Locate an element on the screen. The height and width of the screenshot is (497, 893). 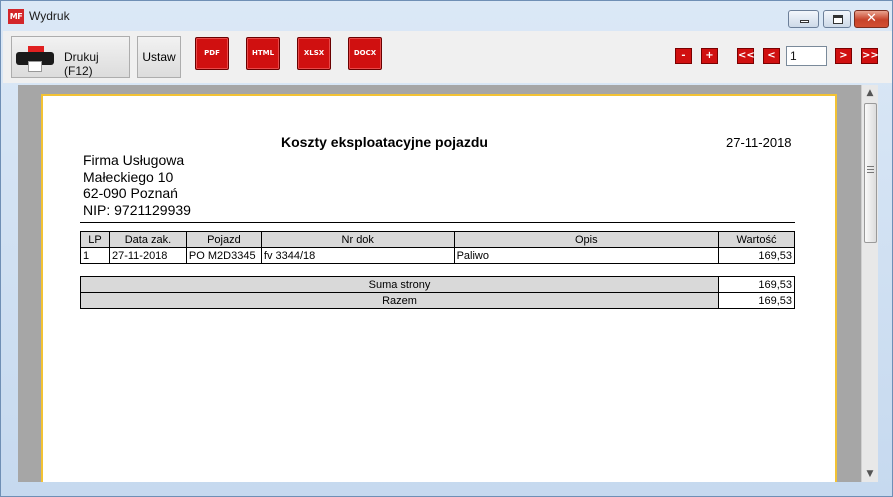
maximize-icon is located at coordinates (838, 19).